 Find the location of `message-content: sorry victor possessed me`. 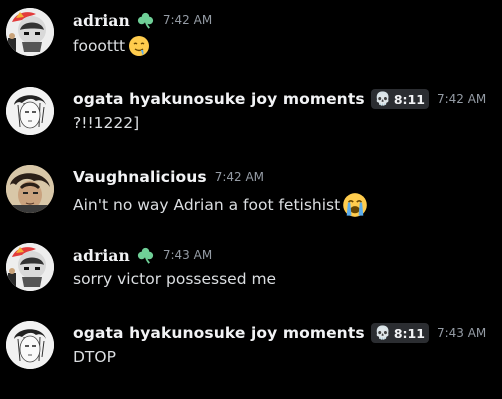

message-content: sorry victor possessed me is located at coordinates (174, 279).